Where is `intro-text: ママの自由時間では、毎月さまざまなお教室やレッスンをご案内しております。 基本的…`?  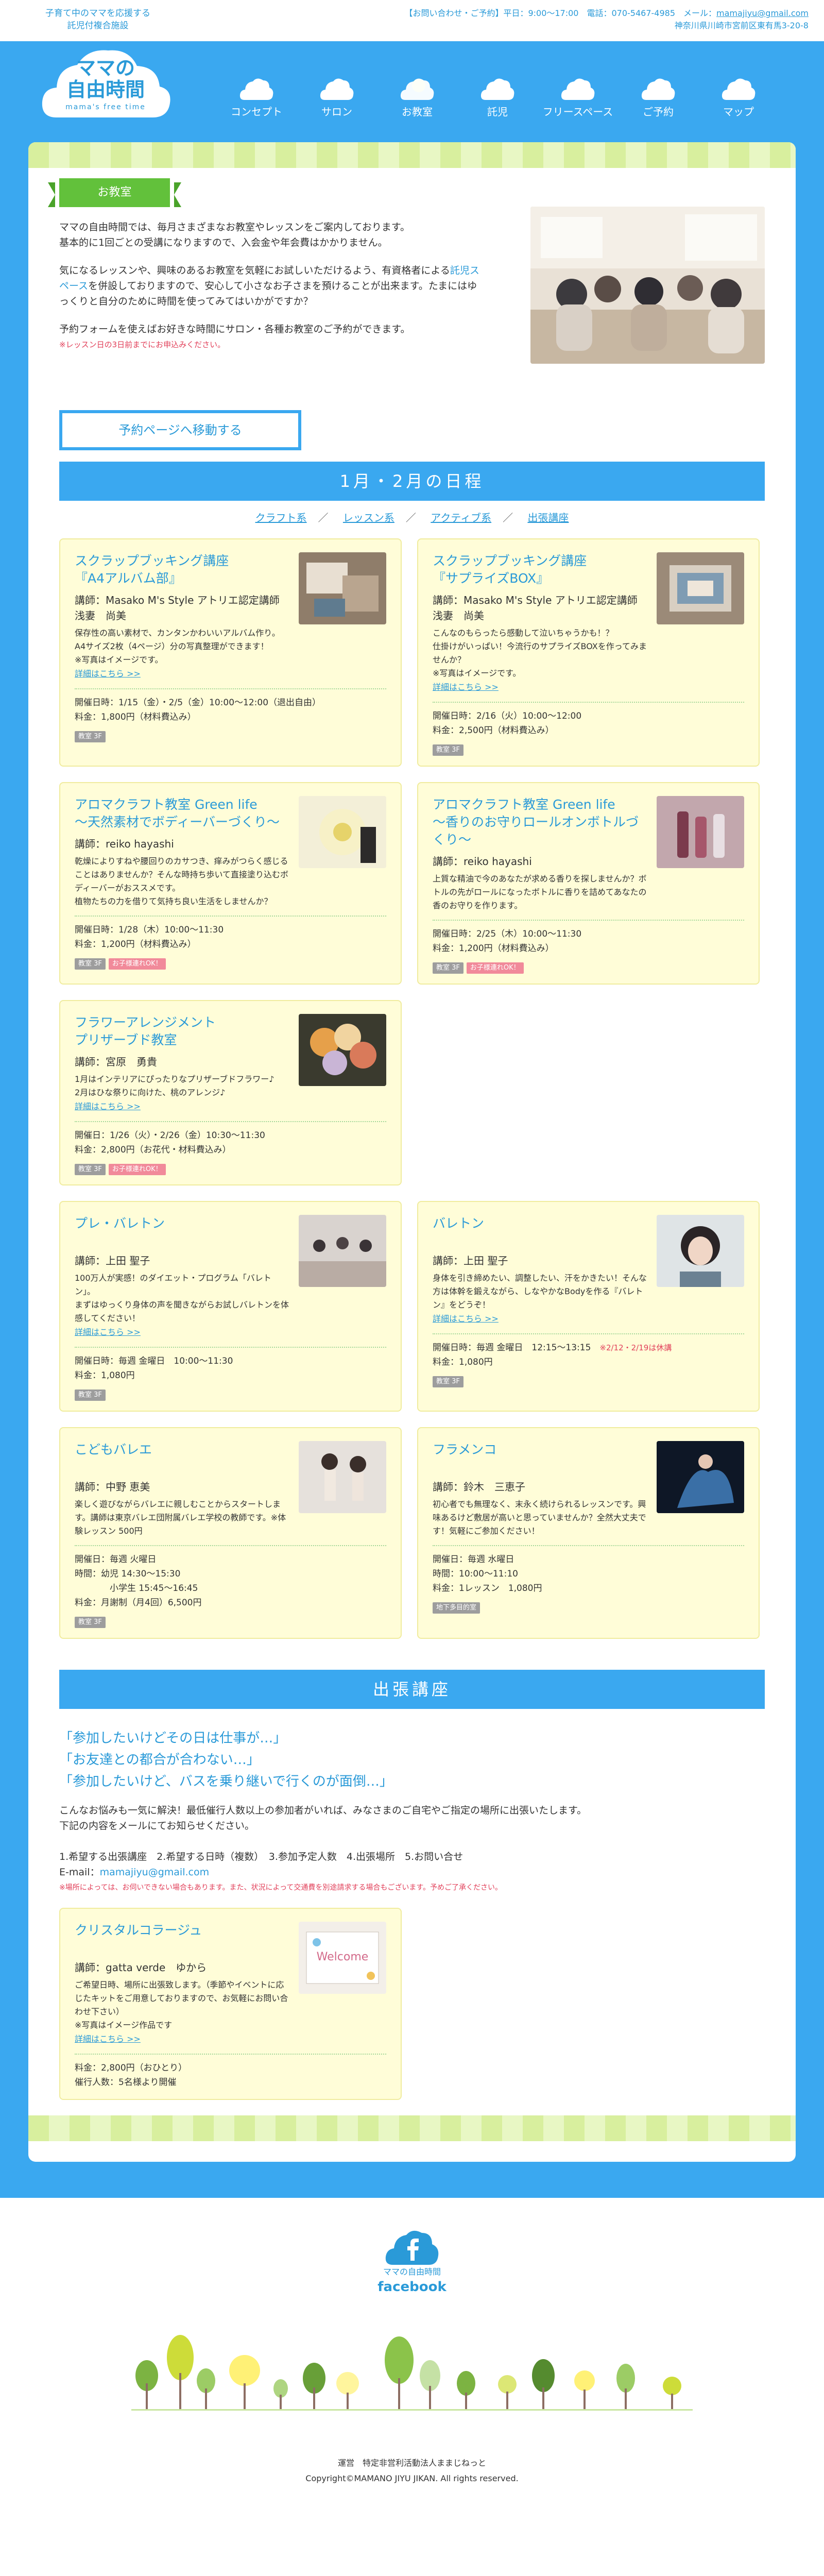 intro-text: ママの自由時間では、毎月さまざまなお教室やレッスンをご案内しております。 基本的… is located at coordinates (271, 292).